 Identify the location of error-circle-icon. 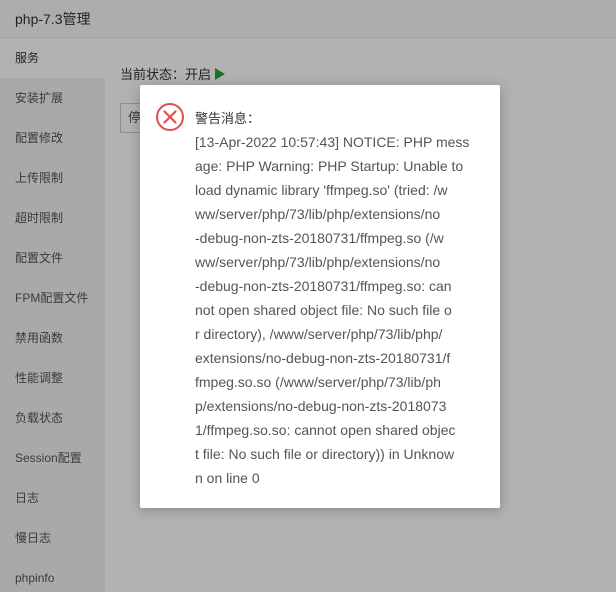
(170, 117).